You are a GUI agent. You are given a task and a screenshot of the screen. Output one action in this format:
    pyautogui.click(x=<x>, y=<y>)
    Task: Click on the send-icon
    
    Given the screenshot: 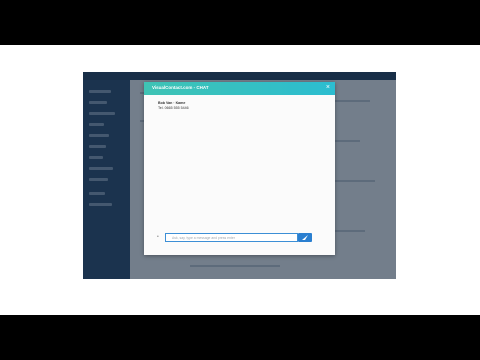 What is the action you would take?
    pyautogui.click(x=305, y=237)
    